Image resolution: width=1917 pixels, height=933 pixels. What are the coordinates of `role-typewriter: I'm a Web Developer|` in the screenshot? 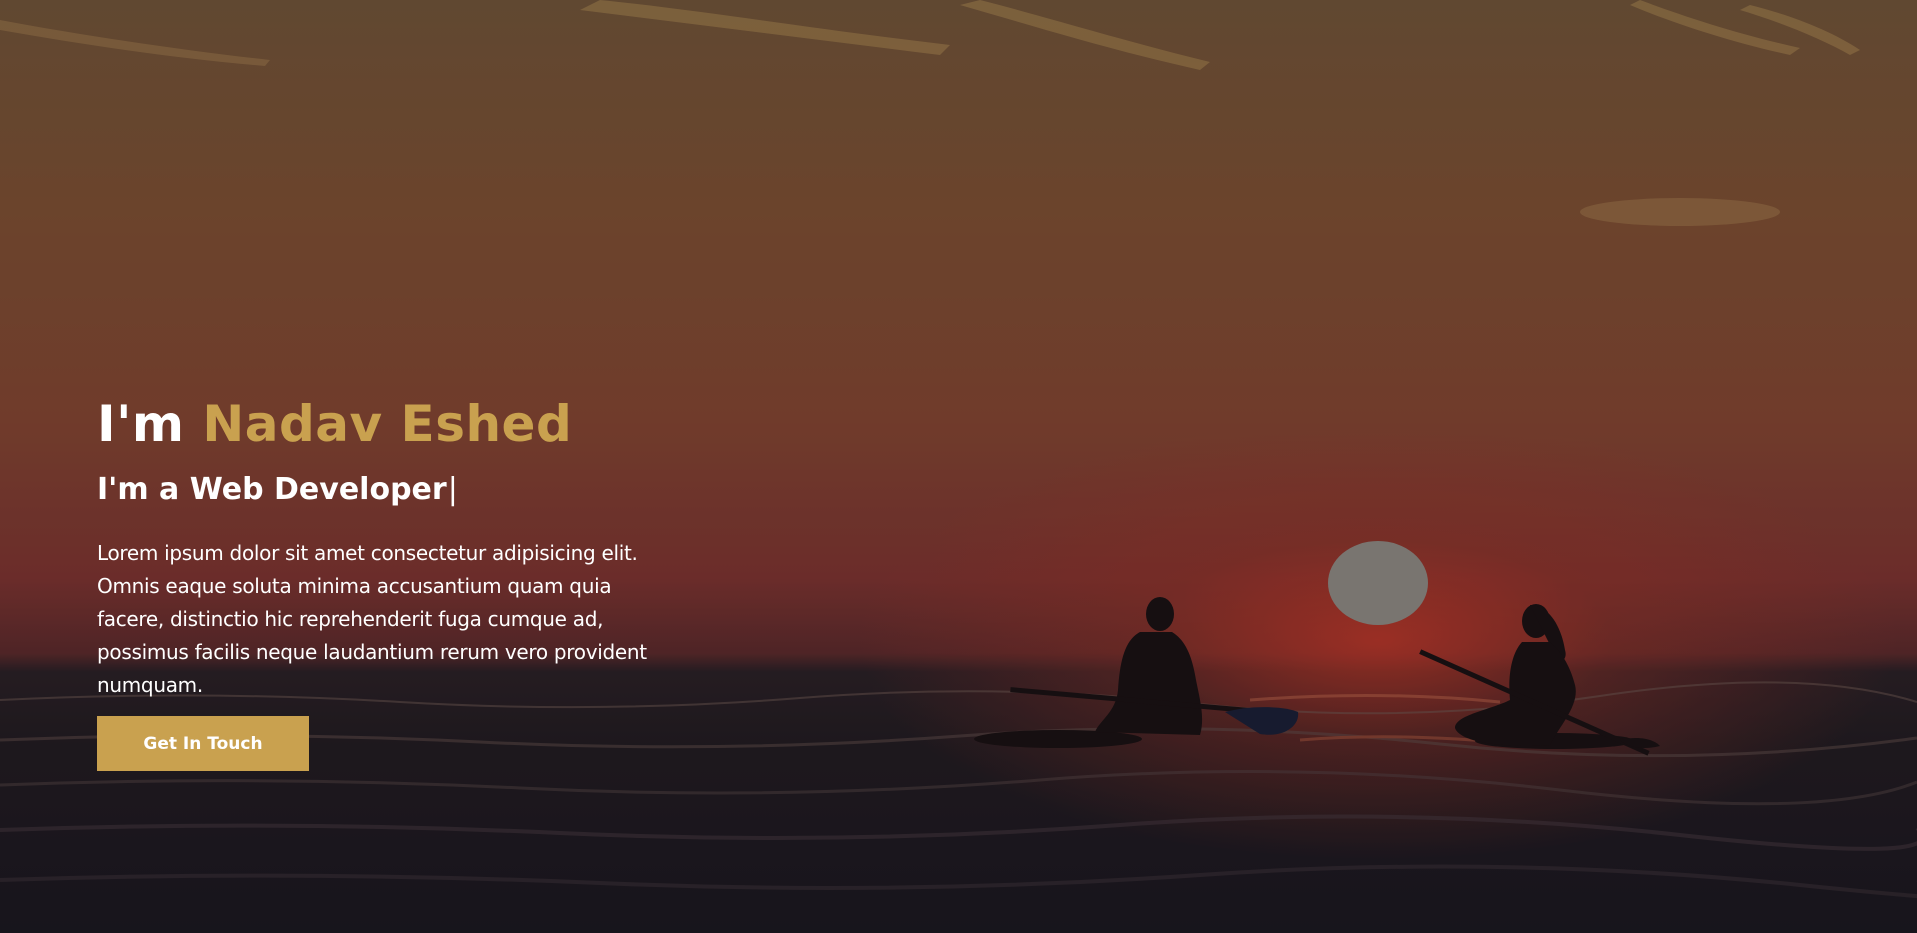 It's located at (387, 490).